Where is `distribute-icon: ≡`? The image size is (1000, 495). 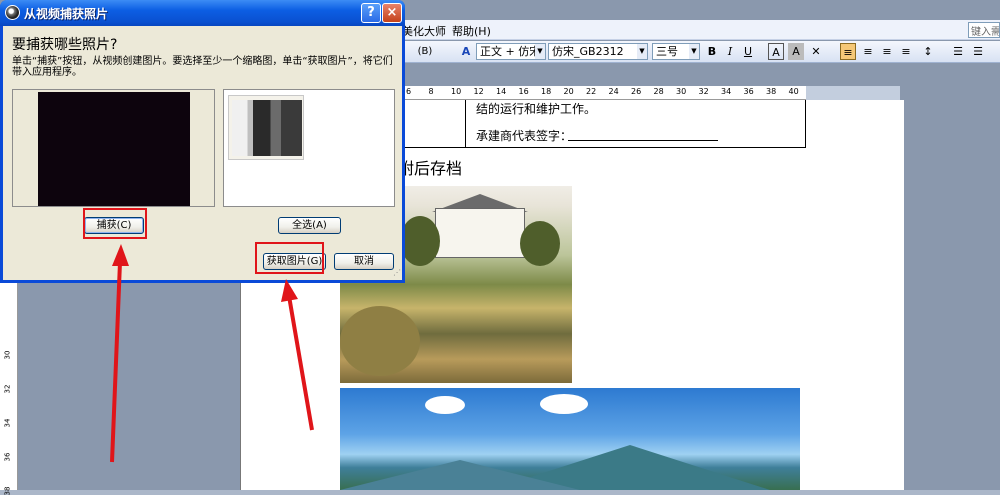 distribute-icon: ≡ is located at coordinates (906, 51).